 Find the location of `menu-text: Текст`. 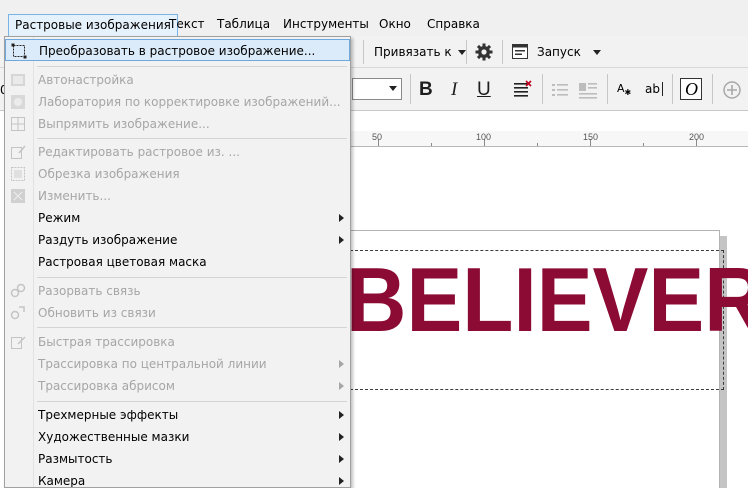

menu-text: Текст is located at coordinates (187, 25).